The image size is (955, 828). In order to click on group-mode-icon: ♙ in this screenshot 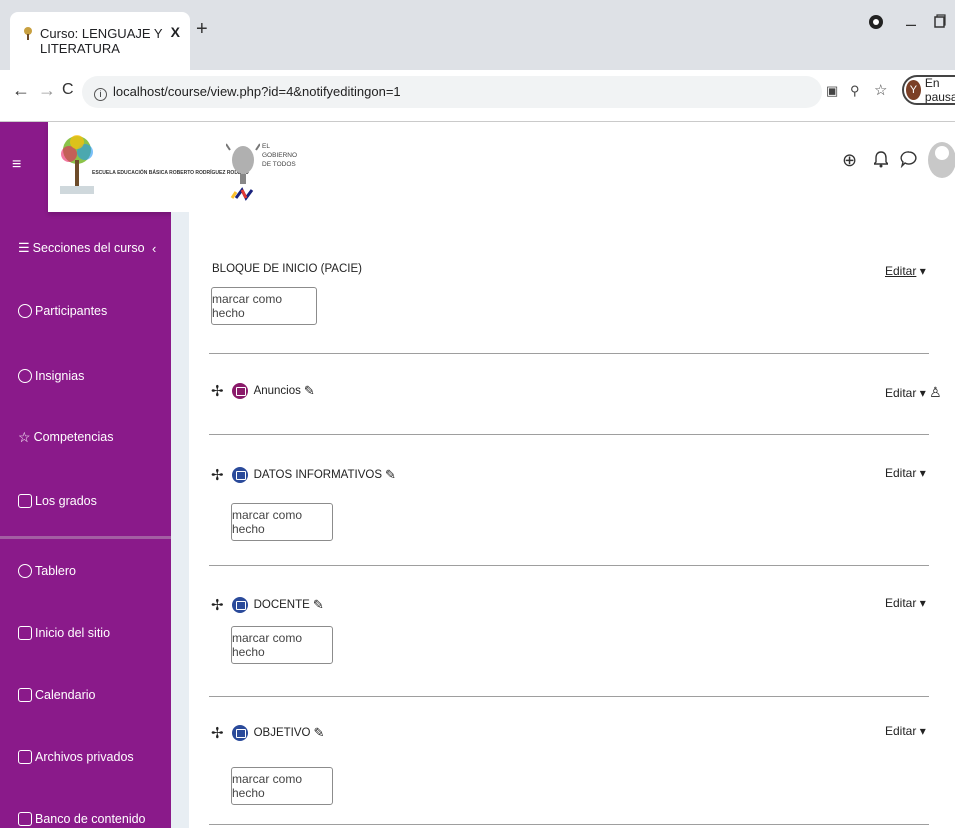, I will do `click(935, 392)`.